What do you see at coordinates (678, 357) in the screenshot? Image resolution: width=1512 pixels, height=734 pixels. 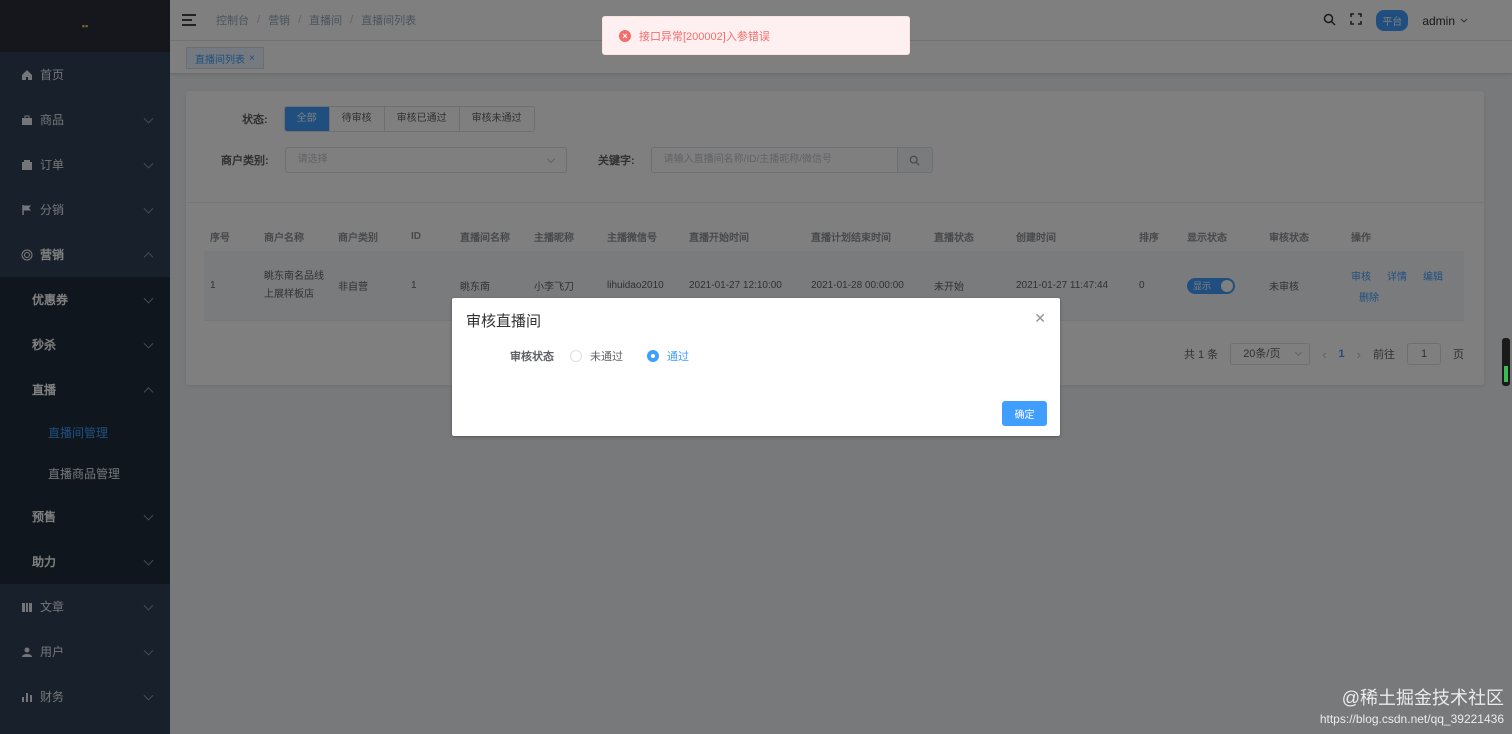 I see `radio-label: 通过` at bounding box center [678, 357].